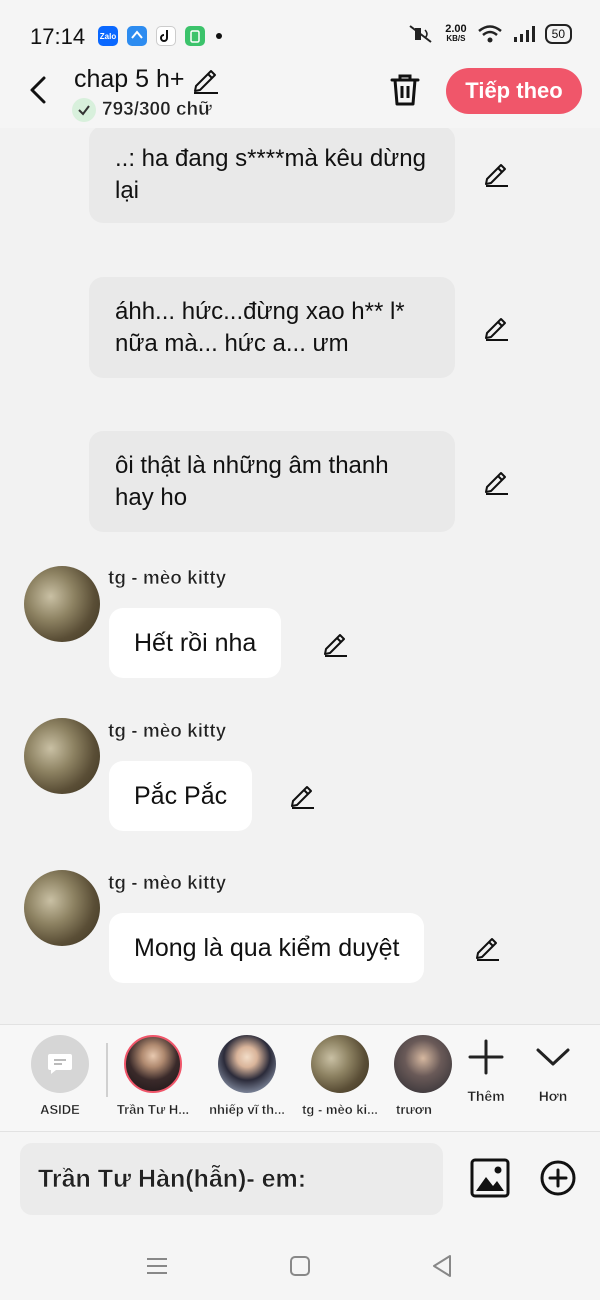  I want to click on message-text: Mong là qua kiểm duyệt, so click(267, 947).